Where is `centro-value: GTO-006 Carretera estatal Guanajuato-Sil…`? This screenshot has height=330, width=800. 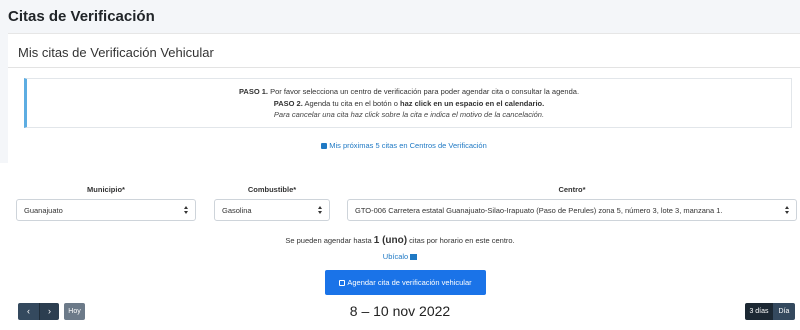 centro-value: GTO-006 Carretera estatal Guanajuato-Sil… is located at coordinates (539, 210).